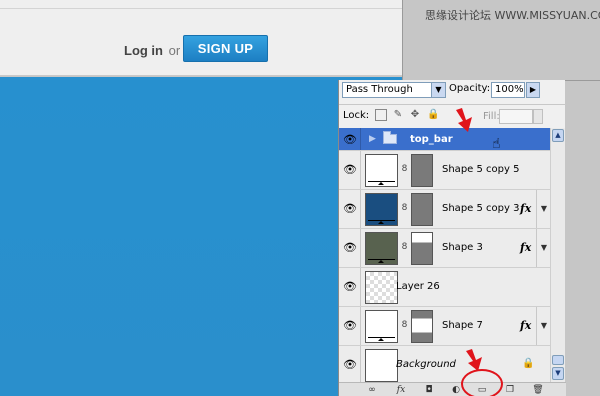 The image size is (600, 396). What do you see at coordinates (418, 286) in the screenshot?
I see `layer-name: Layer 26` at bounding box center [418, 286].